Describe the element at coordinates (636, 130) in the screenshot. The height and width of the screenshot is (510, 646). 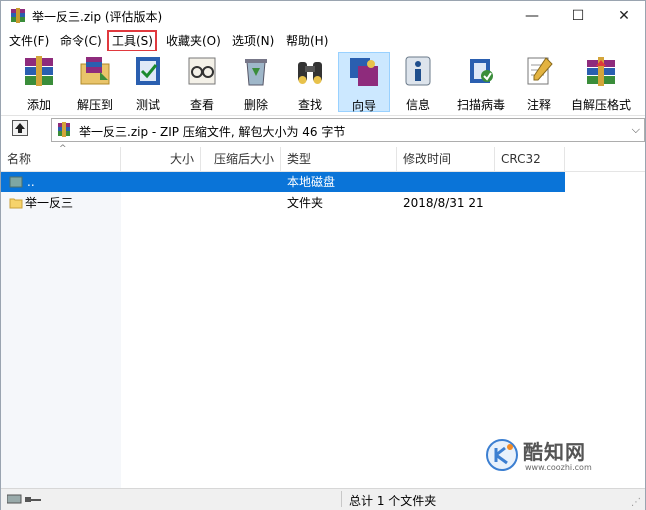
I see `chevron-down-icon: ⌵` at that location.